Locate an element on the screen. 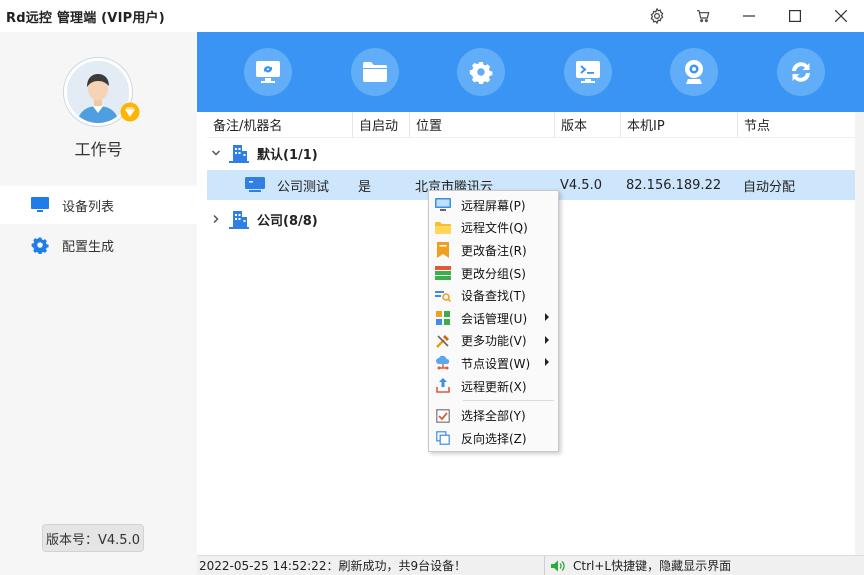  maximize-button is located at coordinates (795, 16).